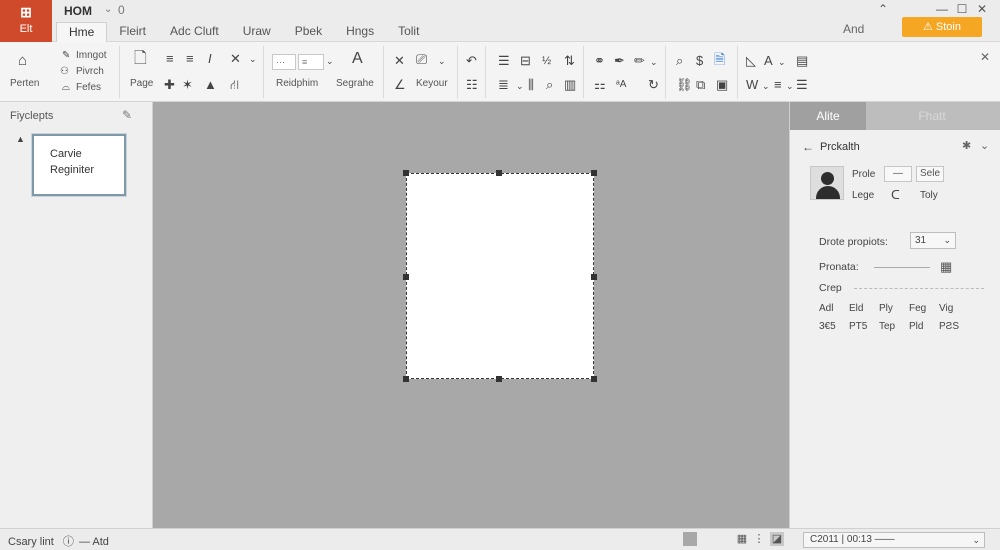  I want to click on prop2-value: ᑕ, so click(895, 195).